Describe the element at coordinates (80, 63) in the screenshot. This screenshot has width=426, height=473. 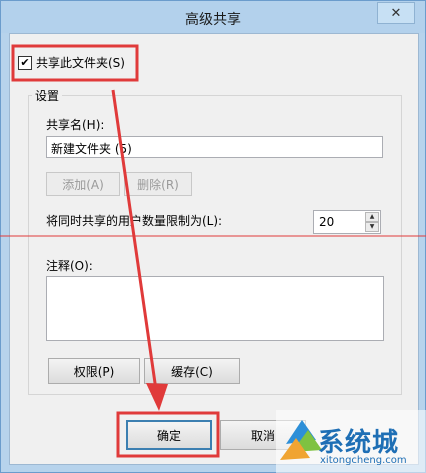
I see `share-folder-label: 共享此文件夹(S)` at that location.